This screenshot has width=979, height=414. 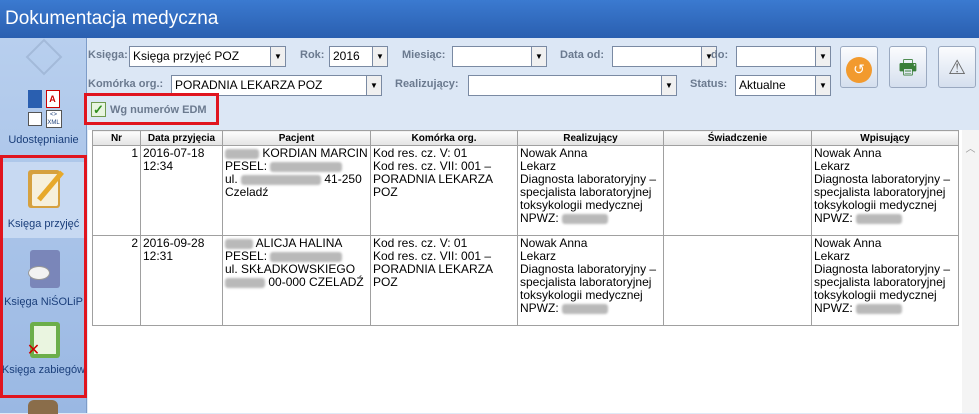 I want to click on ksiega-select: Księga przyjęć POZ ▼, so click(x=207, y=56).